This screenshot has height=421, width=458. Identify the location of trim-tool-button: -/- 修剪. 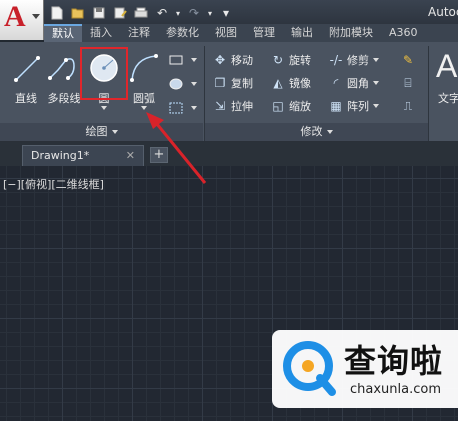
(353, 60).